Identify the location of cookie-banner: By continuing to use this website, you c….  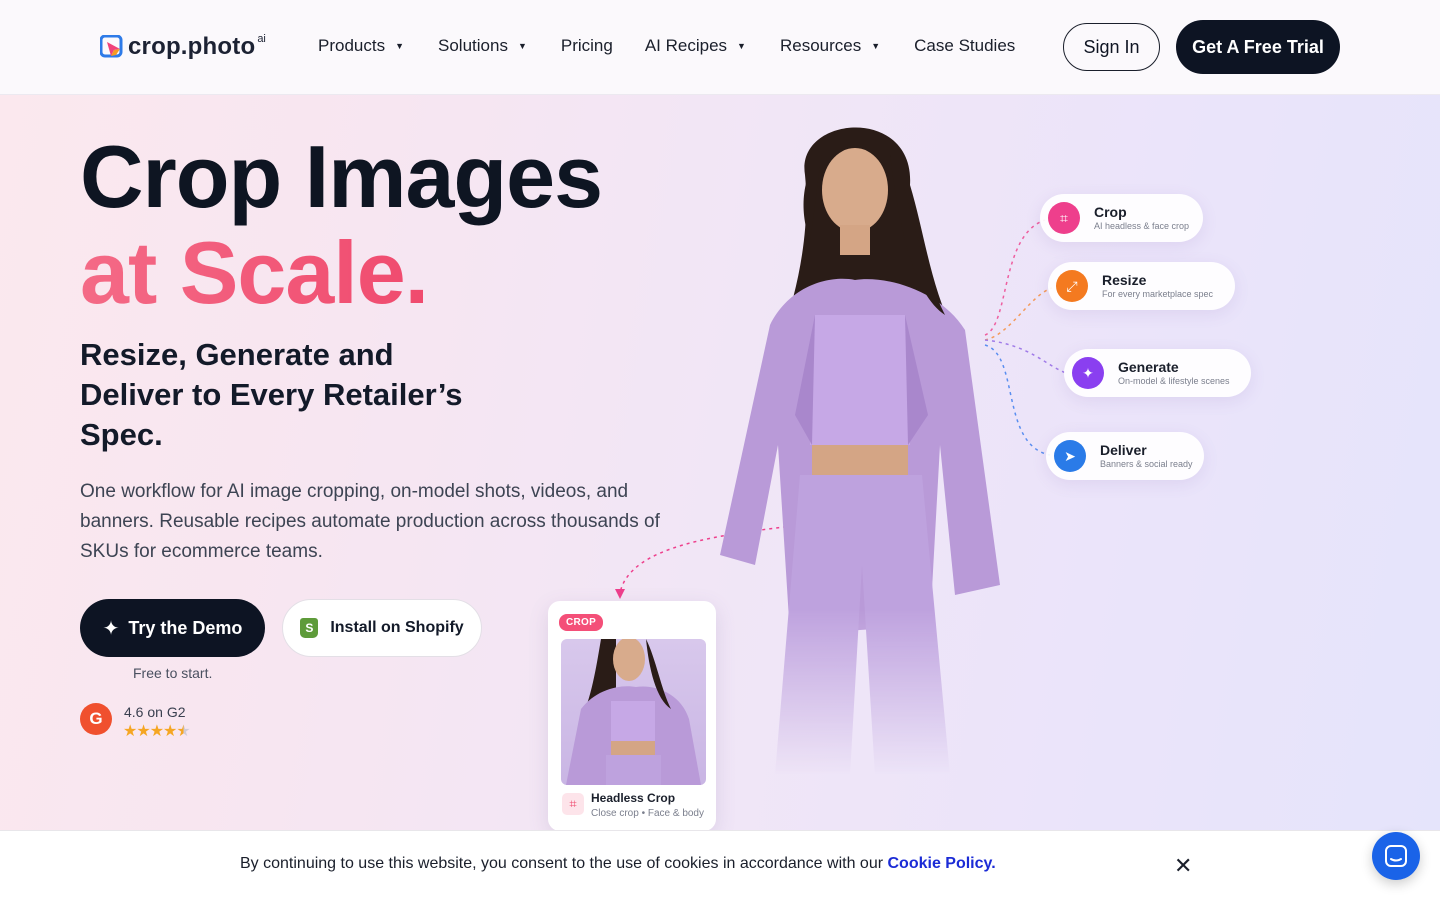
(720, 865).